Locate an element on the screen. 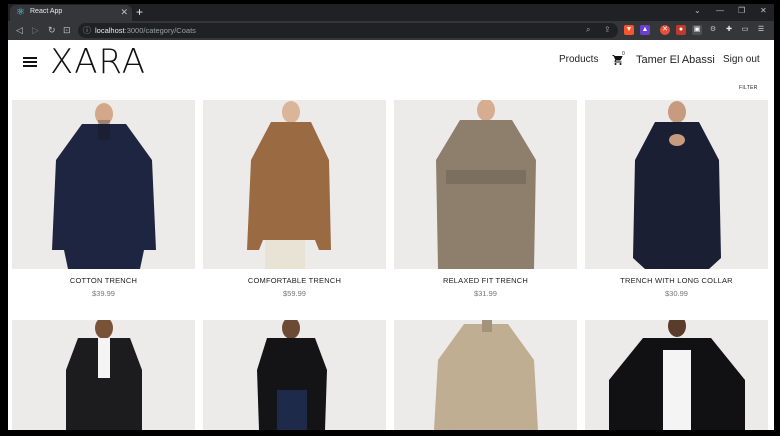 This screenshot has height=436, width=780. minimize-icon: — is located at coordinates (720, 11).